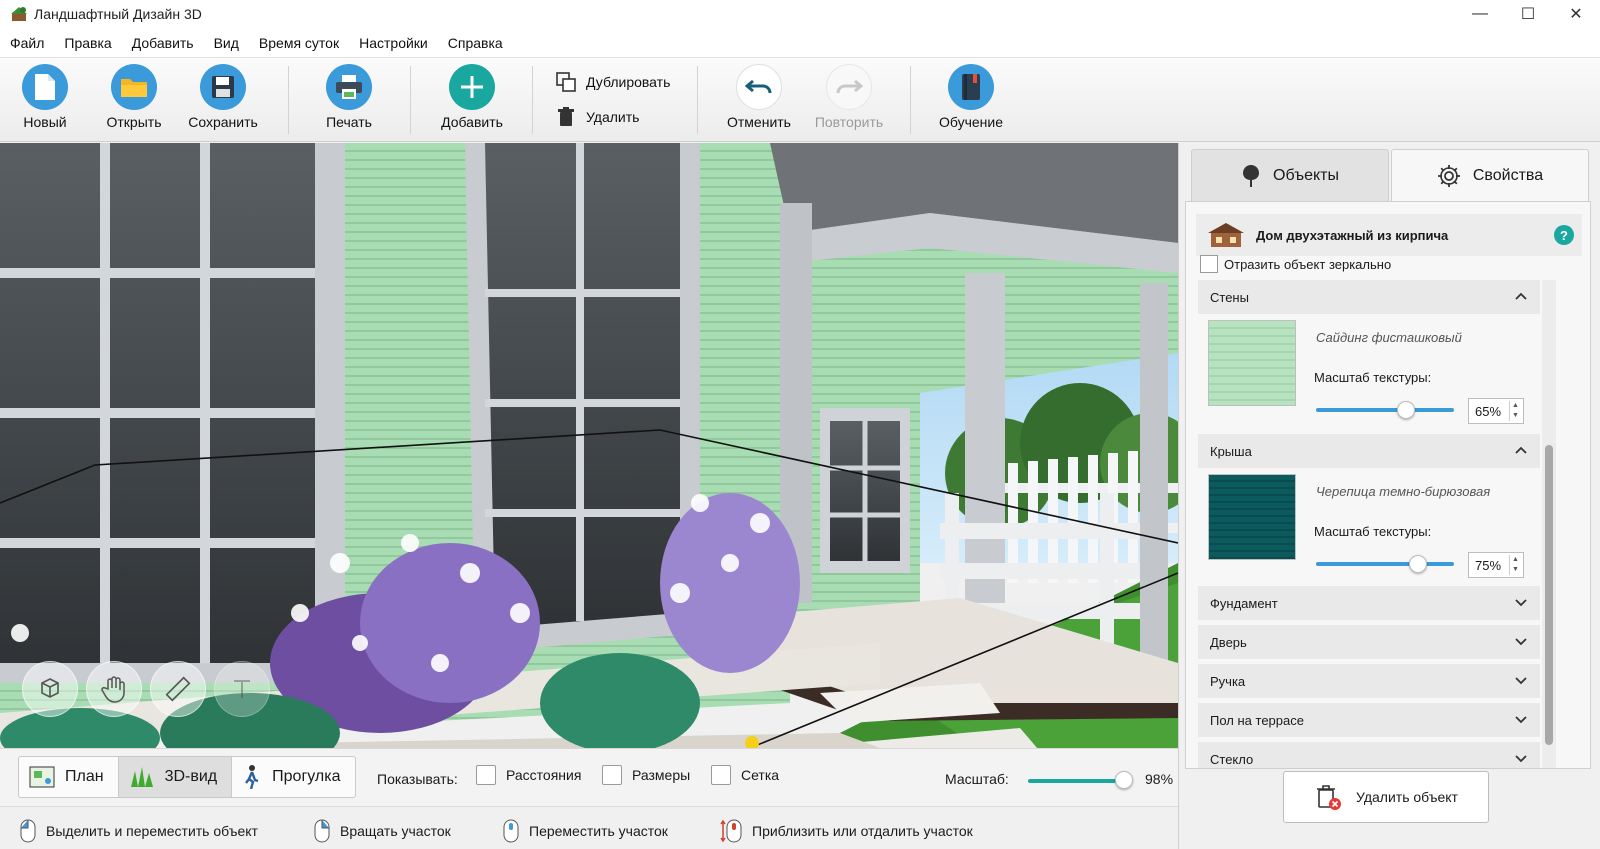 Image resolution: width=1600 pixels, height=849 pixels. What do you see at coordinates (118, 14) in the screenshot?
I see `window-title: Ландшафтный Дизайн 3D` at bounding box center [118, 14].